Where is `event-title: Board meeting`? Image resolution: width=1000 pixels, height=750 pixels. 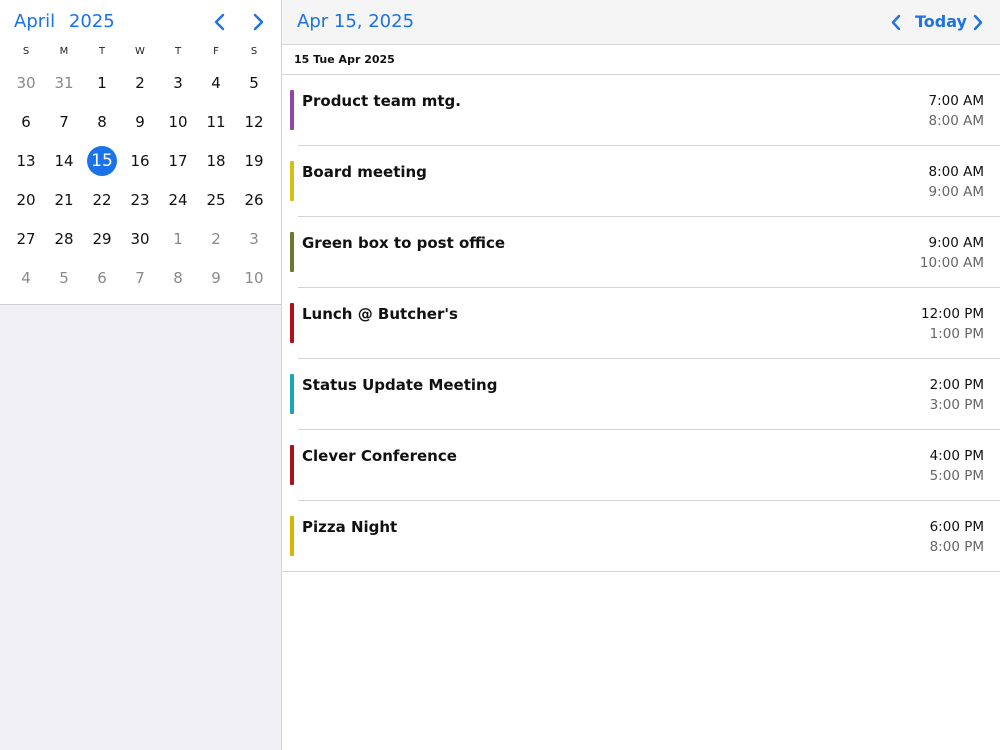
event-title: Board meeting is located at coordinates (364, 172).